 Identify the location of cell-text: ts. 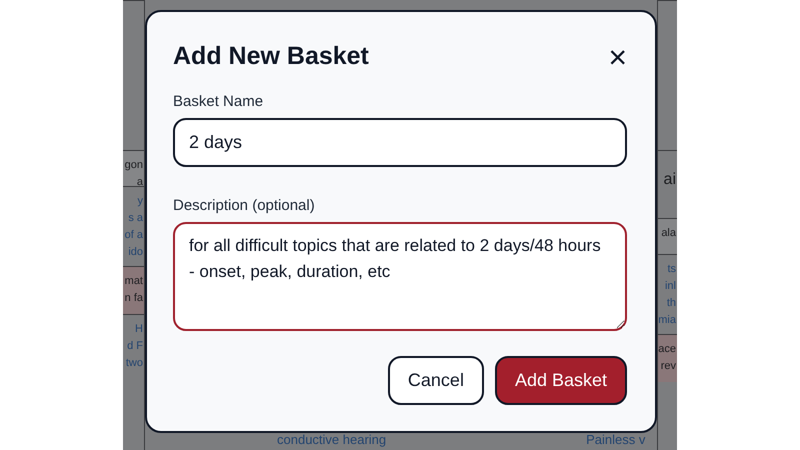
(672, 269).